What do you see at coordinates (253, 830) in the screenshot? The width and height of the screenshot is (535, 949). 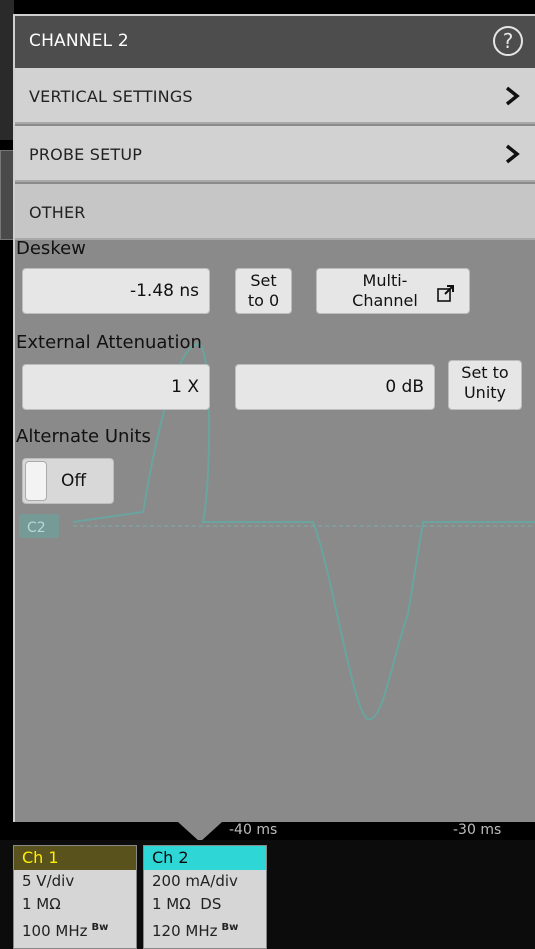 I see `time-label-left: -40 ms` at bounding box center [253, 830].